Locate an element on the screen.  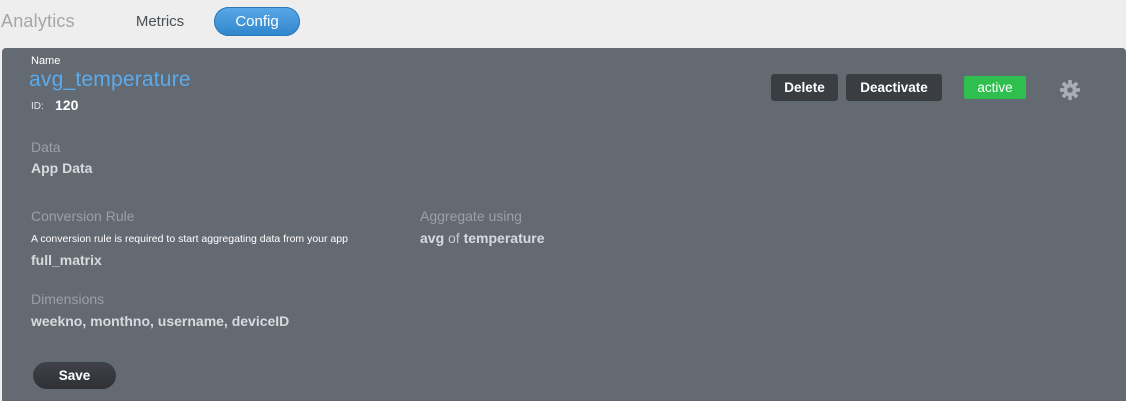
dimensions-value: weekno, monthno, username, deviceID is located at coordinates (160, 321).